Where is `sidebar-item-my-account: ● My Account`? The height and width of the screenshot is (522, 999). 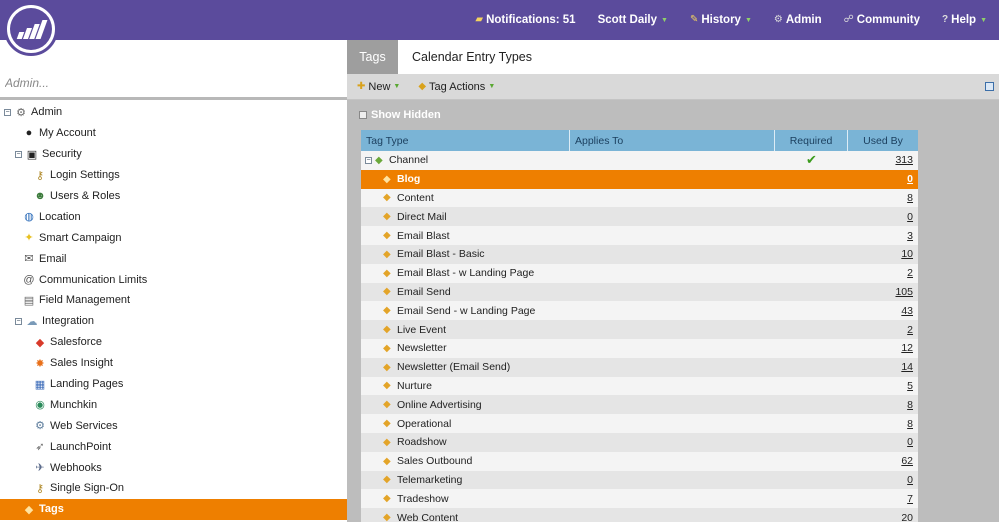
sidebar-item-my-account: ● My Account is located at coordinates (173, 133).